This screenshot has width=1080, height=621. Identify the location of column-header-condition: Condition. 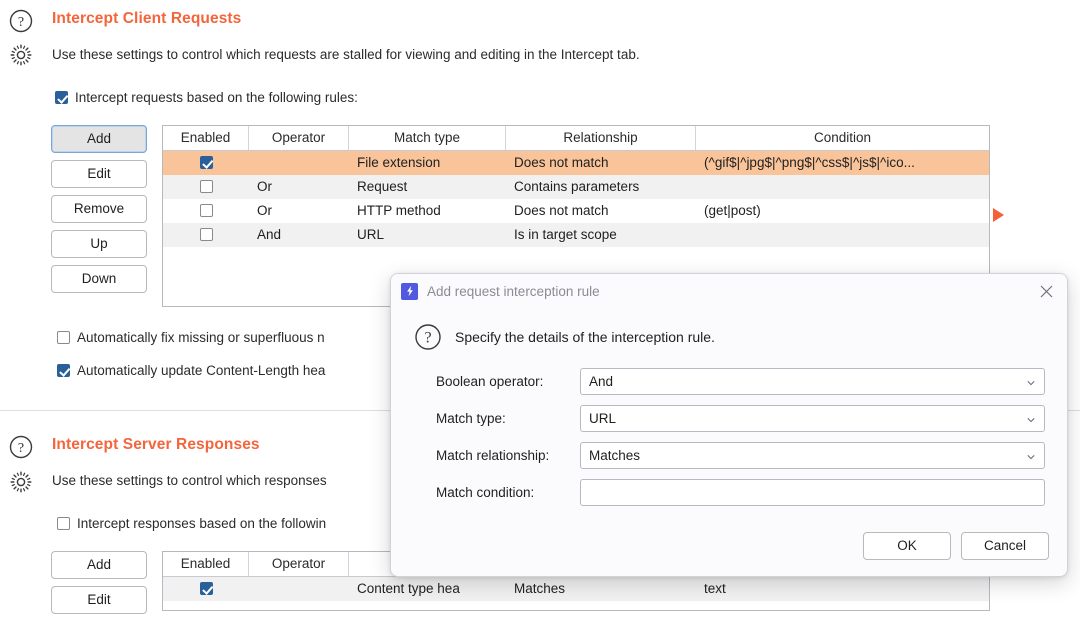
(842, 138).